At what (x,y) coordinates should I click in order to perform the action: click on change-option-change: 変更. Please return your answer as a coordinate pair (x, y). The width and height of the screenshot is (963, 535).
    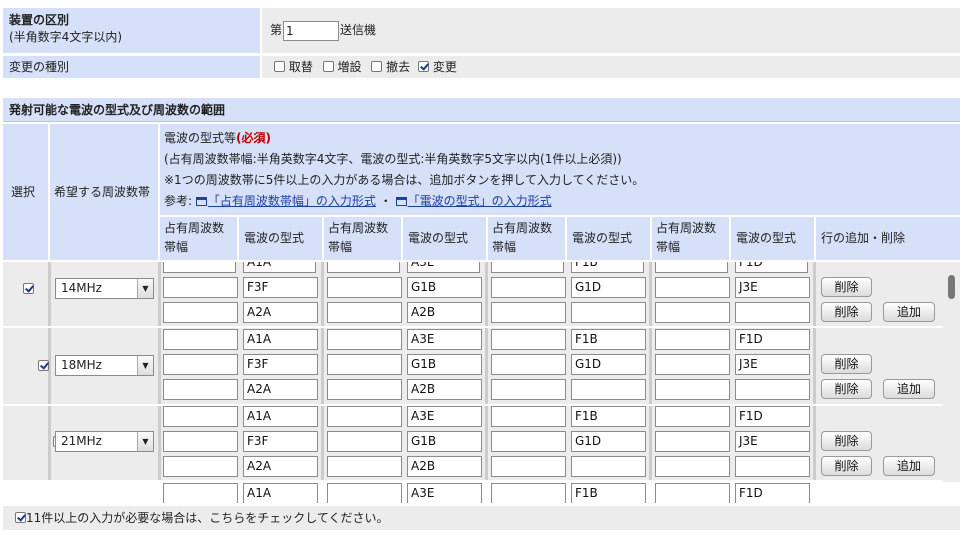
    Looking at the image, I should click on (437, 67).